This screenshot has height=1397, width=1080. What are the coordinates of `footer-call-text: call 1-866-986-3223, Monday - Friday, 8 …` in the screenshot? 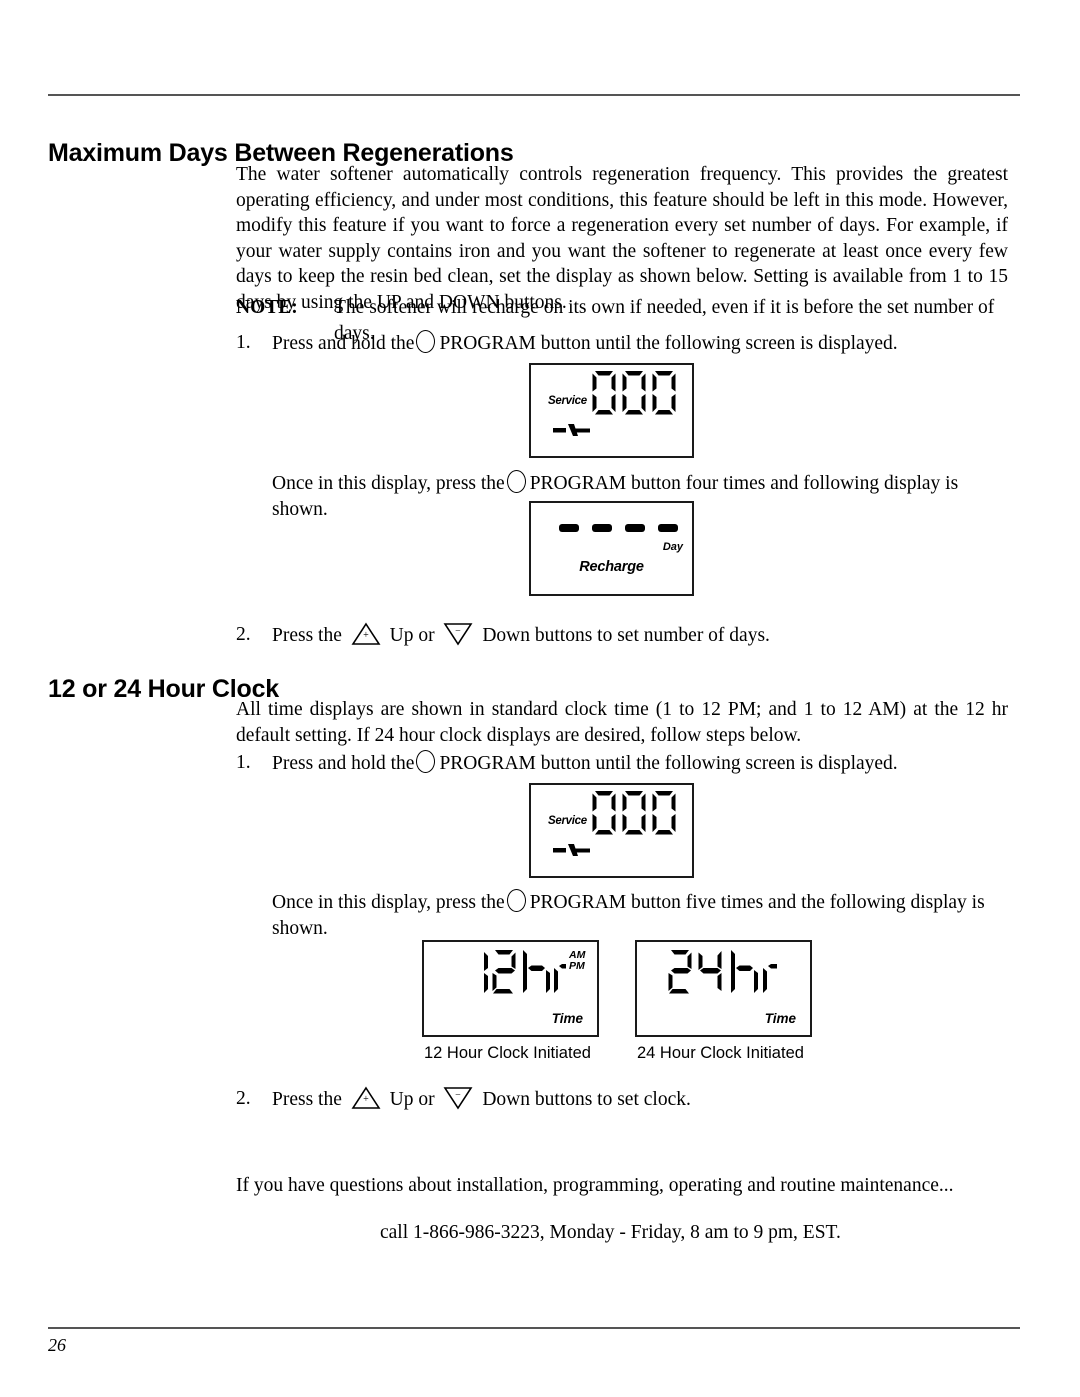 It's located at (610, 1232).